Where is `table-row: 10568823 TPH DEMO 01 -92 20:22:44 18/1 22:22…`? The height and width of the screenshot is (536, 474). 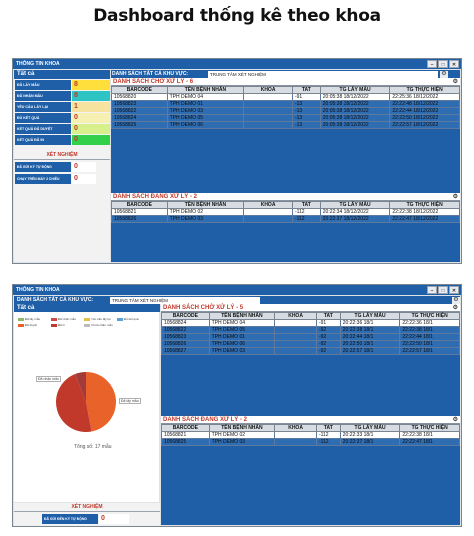
table-row: 10568823 TPH DEMO 01 -92 20:22:44 18/1 22:22… is located at coordinates (310, 337).